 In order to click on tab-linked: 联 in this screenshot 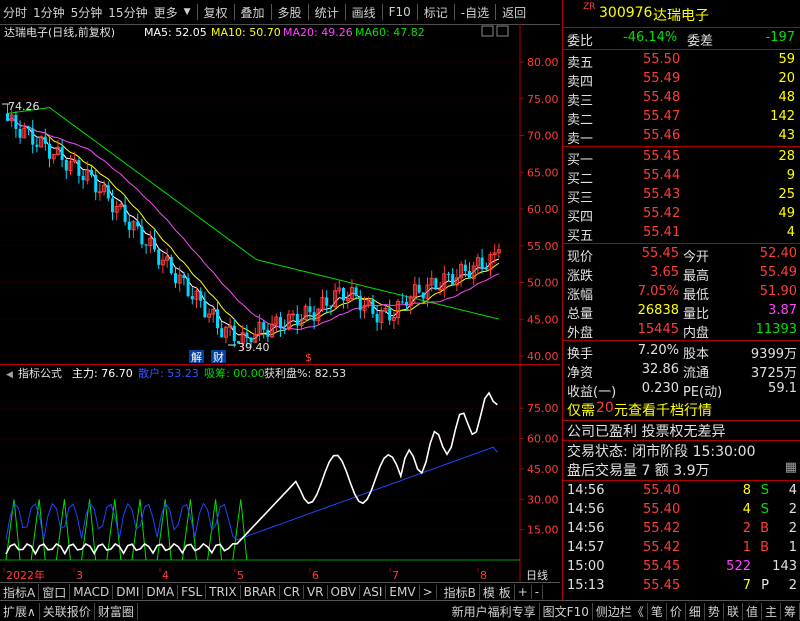, I will do `click(733, 611)`.